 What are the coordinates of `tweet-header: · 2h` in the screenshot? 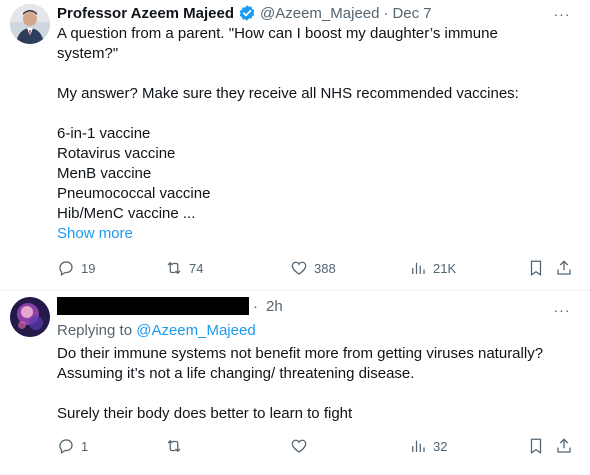 It's located at (170, 306).